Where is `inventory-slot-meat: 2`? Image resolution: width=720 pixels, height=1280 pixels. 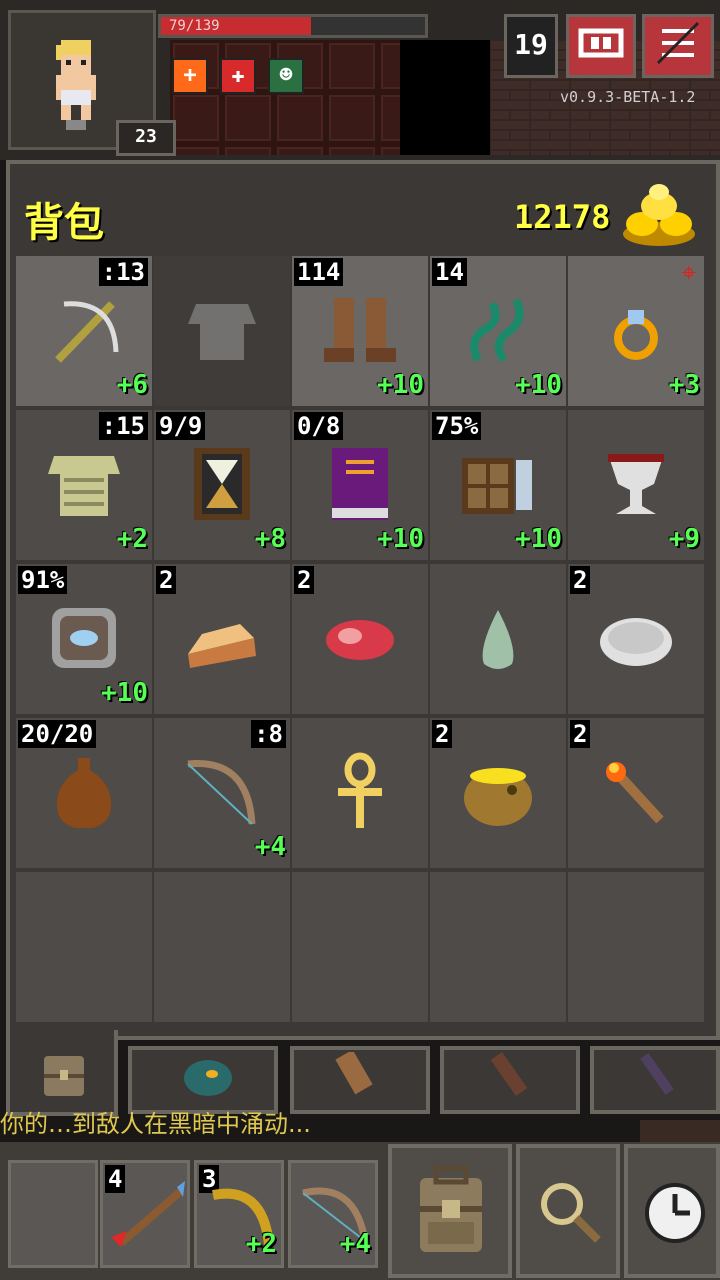
inventory-slot-meat: 2 is located at coordinates (360, 639).